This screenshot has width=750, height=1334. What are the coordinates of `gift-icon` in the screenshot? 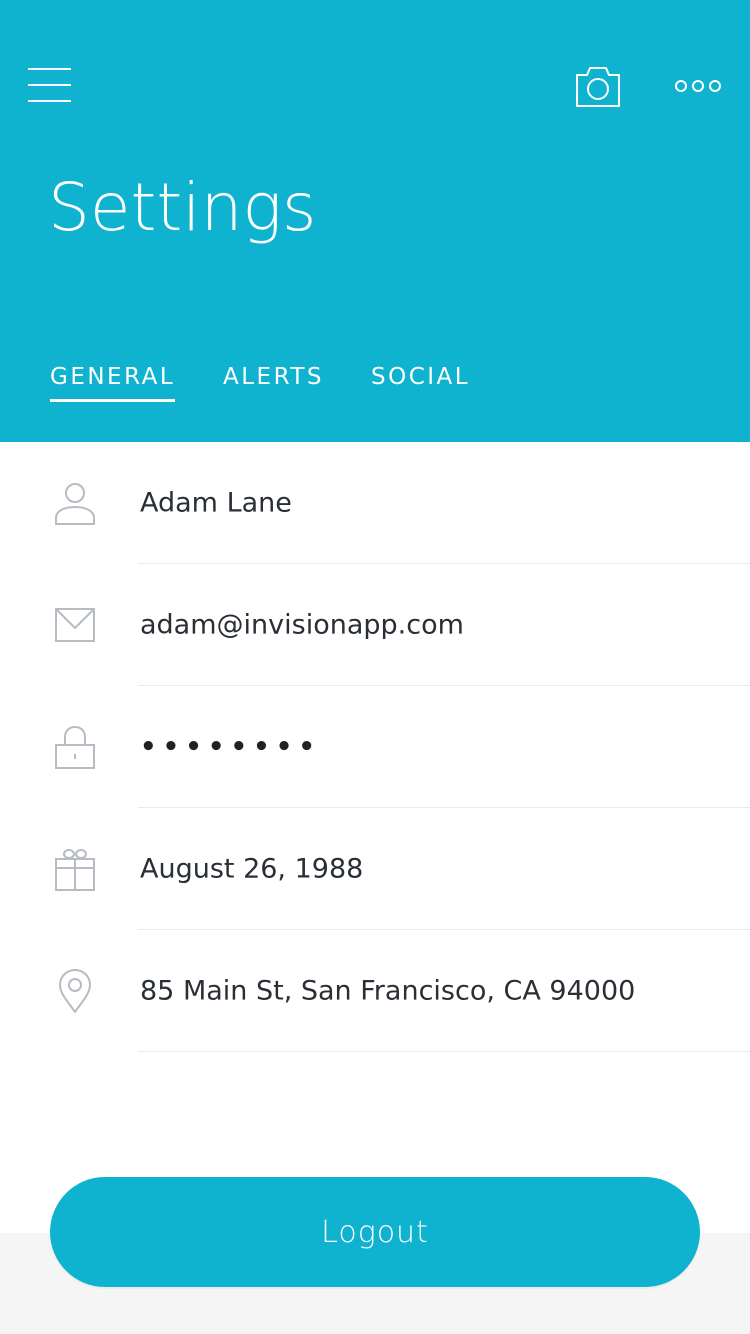 It's located at (75, 869).